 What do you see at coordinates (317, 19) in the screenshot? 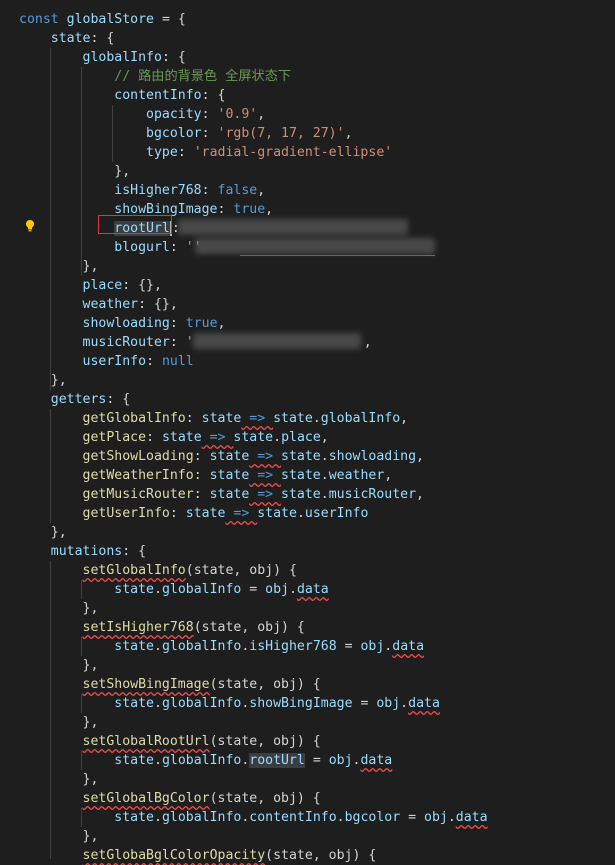
I see `code-line: const globalStore = {` at bounding box center [317, 19].